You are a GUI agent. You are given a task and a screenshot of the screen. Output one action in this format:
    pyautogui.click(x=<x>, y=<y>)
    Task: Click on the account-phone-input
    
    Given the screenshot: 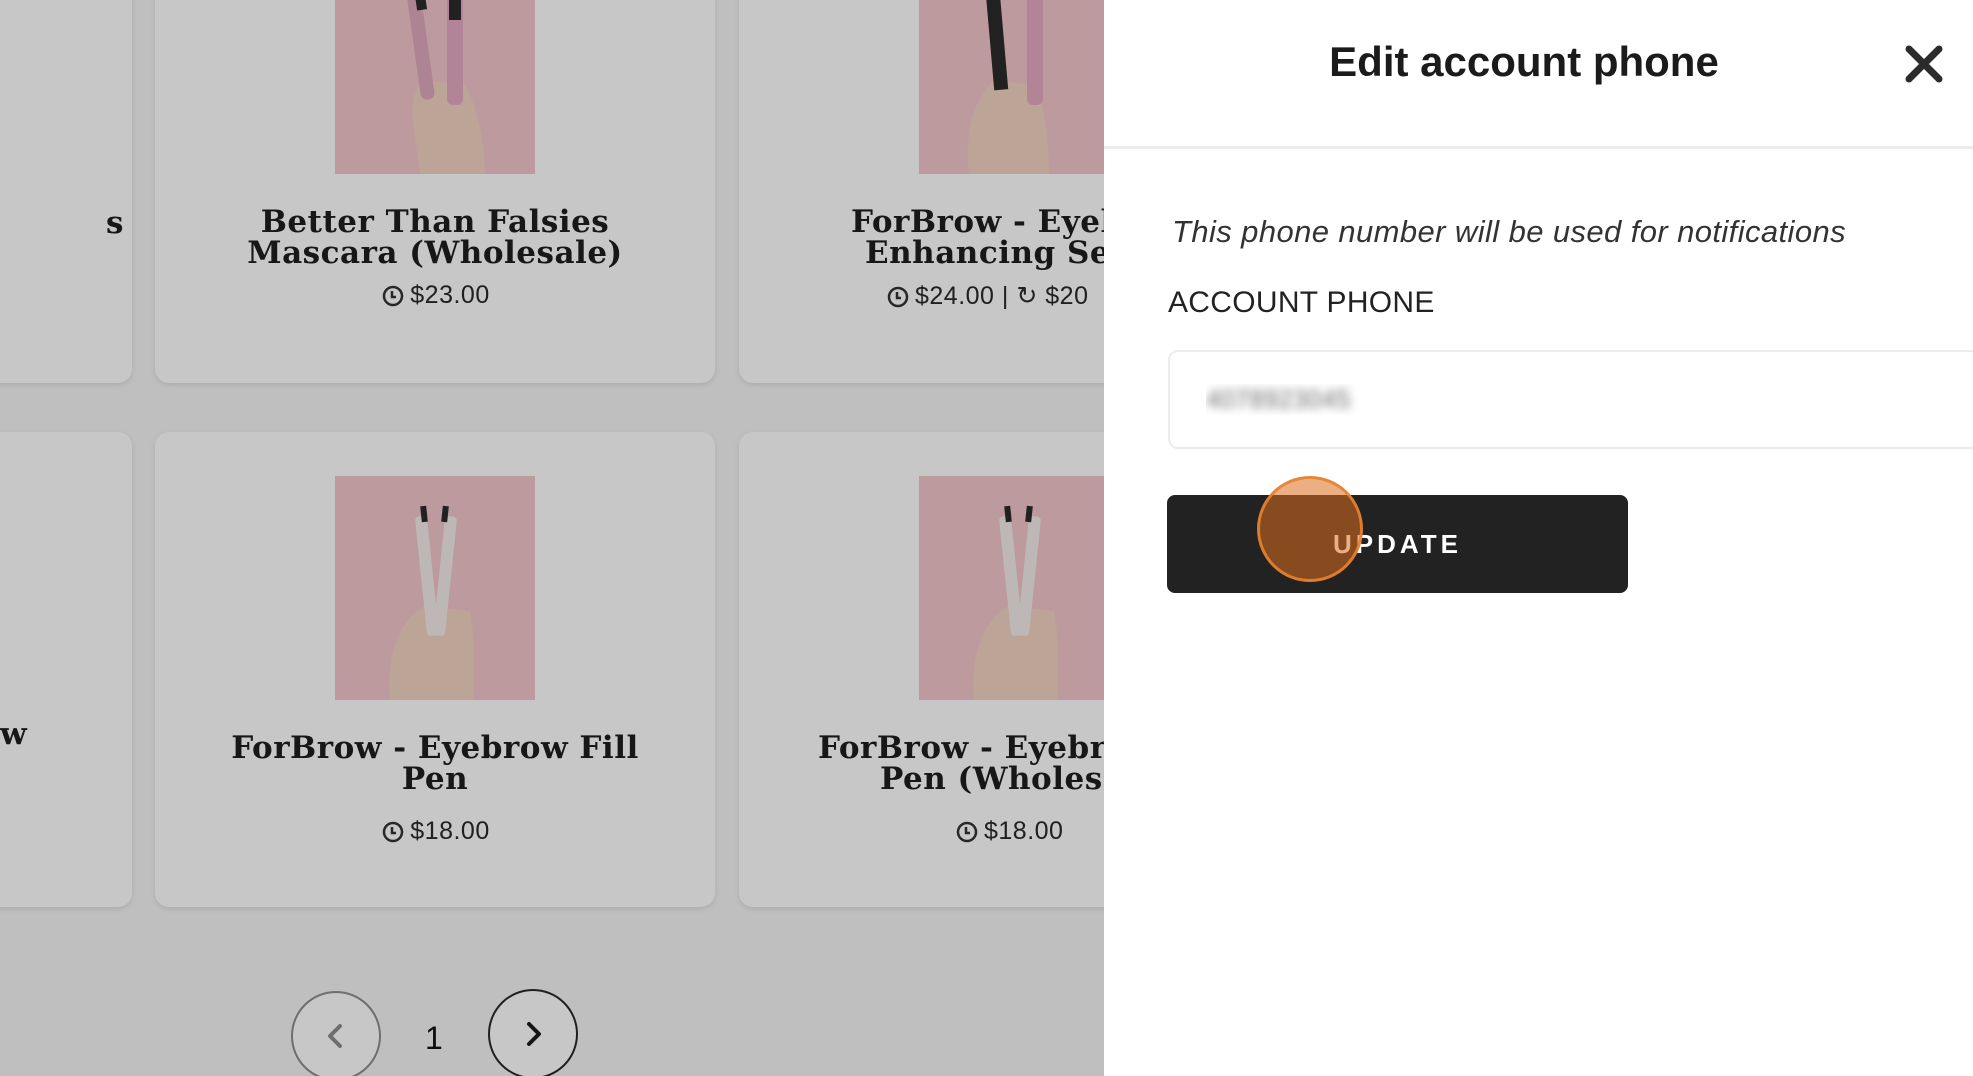 What is the action you would take?
    pyautogui.click(x=1570, y=399)
    